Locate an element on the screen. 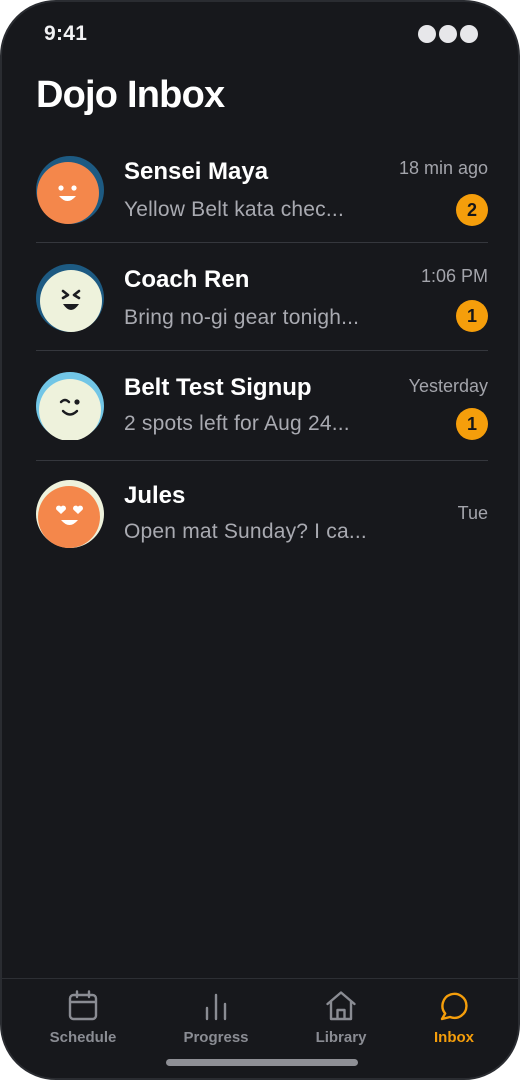 This screenshot has width=520, height=1082. calendar-icon is located at coordinates (83, 1005).